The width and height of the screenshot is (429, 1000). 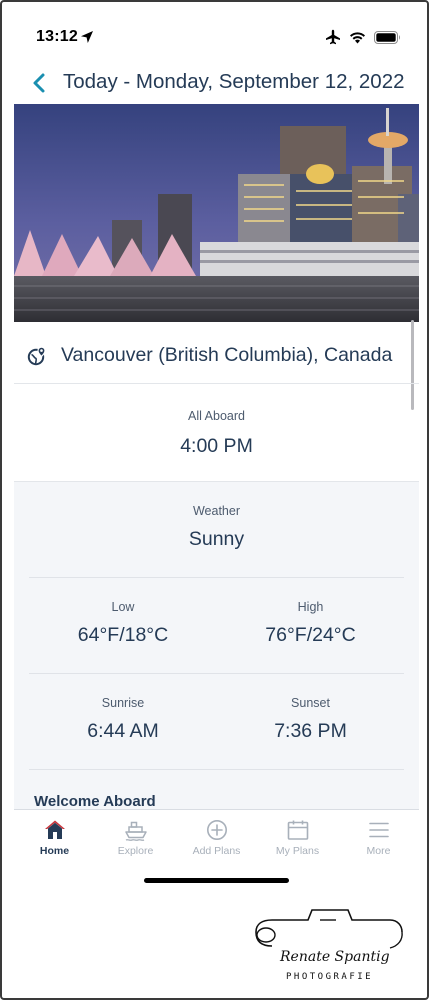 I want to click on all-aboard-time: 4:00 PM, so click(x=216, y=446).